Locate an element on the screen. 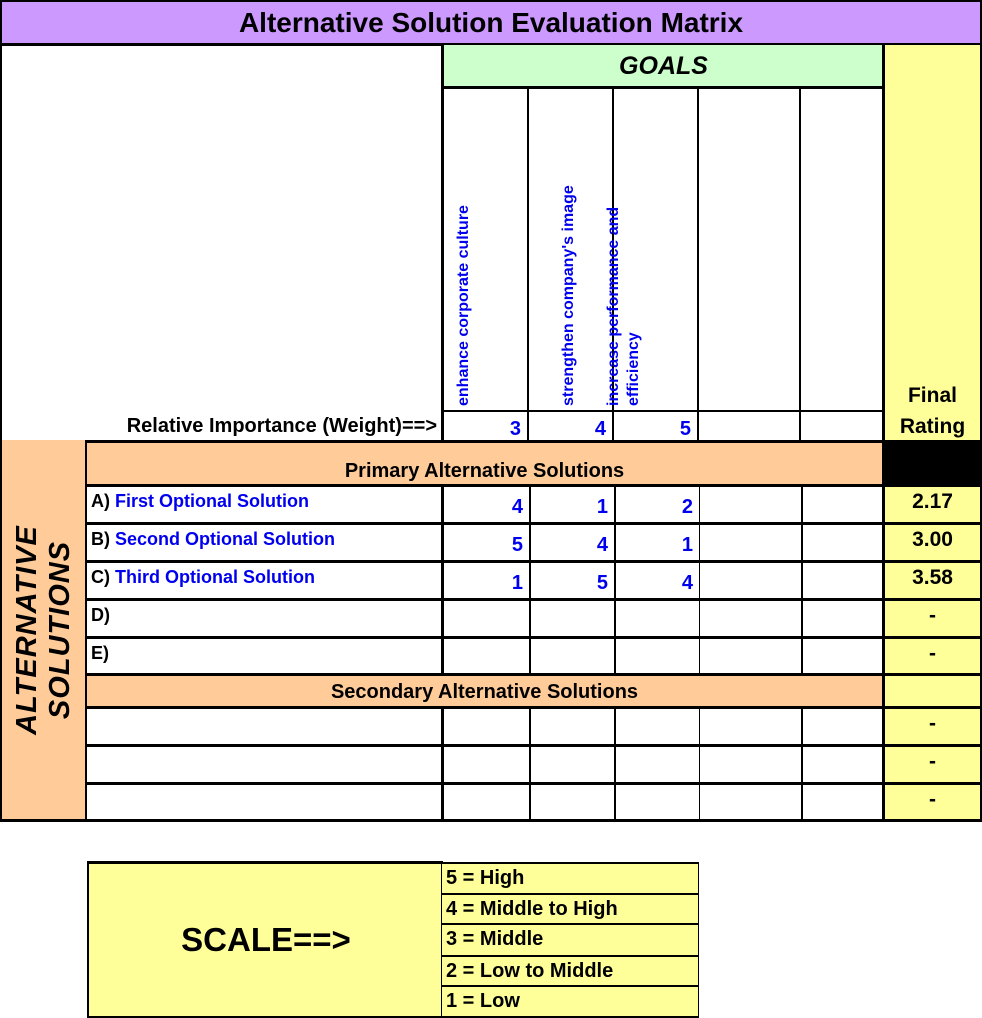  goal-label: enhance corporate culture is located at coordinates (463, 305).